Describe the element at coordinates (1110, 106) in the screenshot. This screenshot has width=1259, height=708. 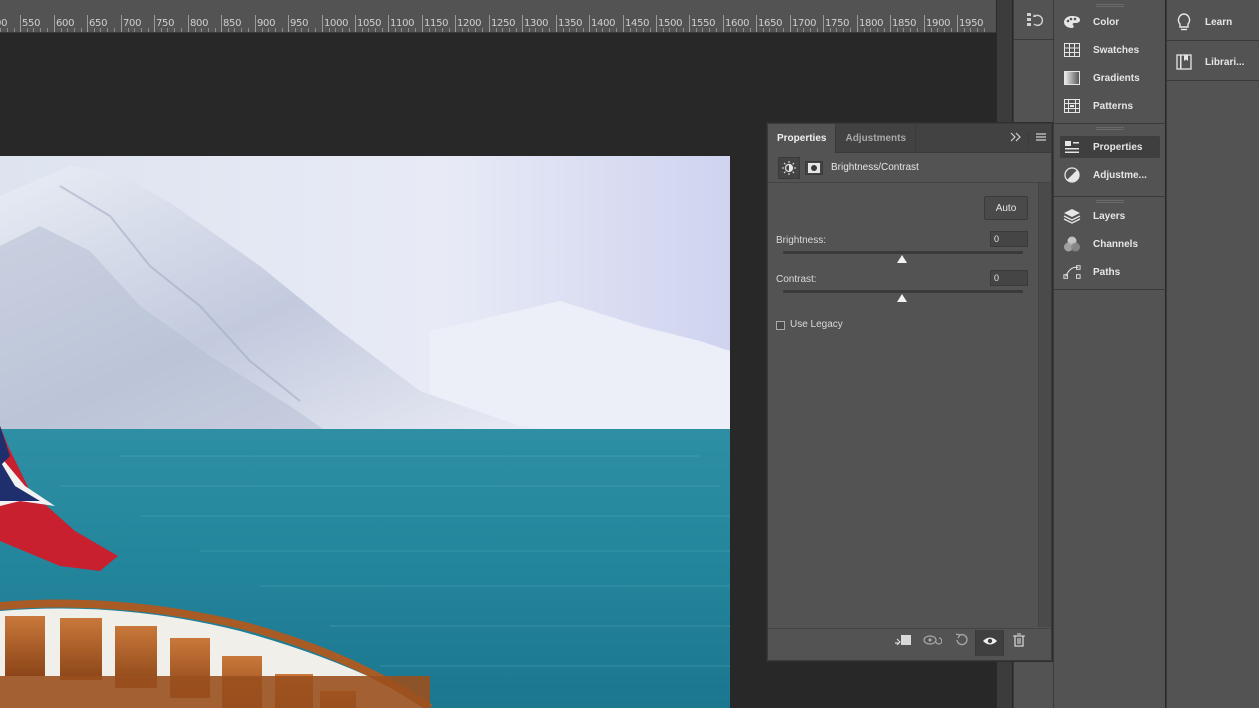
I see `dock-item-patterns: Patterns` at that location.